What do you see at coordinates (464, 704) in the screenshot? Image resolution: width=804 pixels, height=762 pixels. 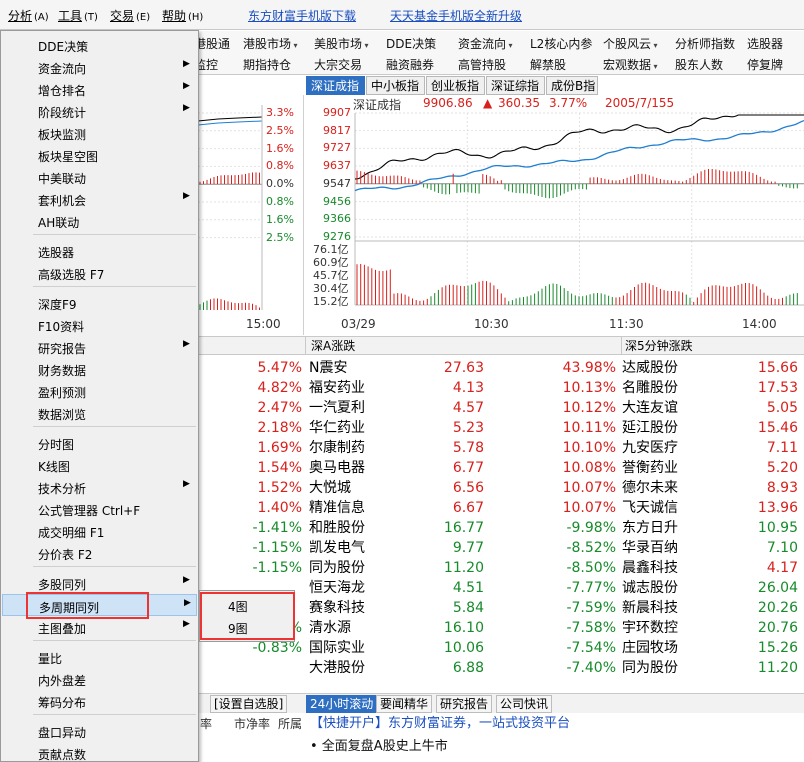 I see `news-tab-2: 研究报告` at bounding box center [464, 704].